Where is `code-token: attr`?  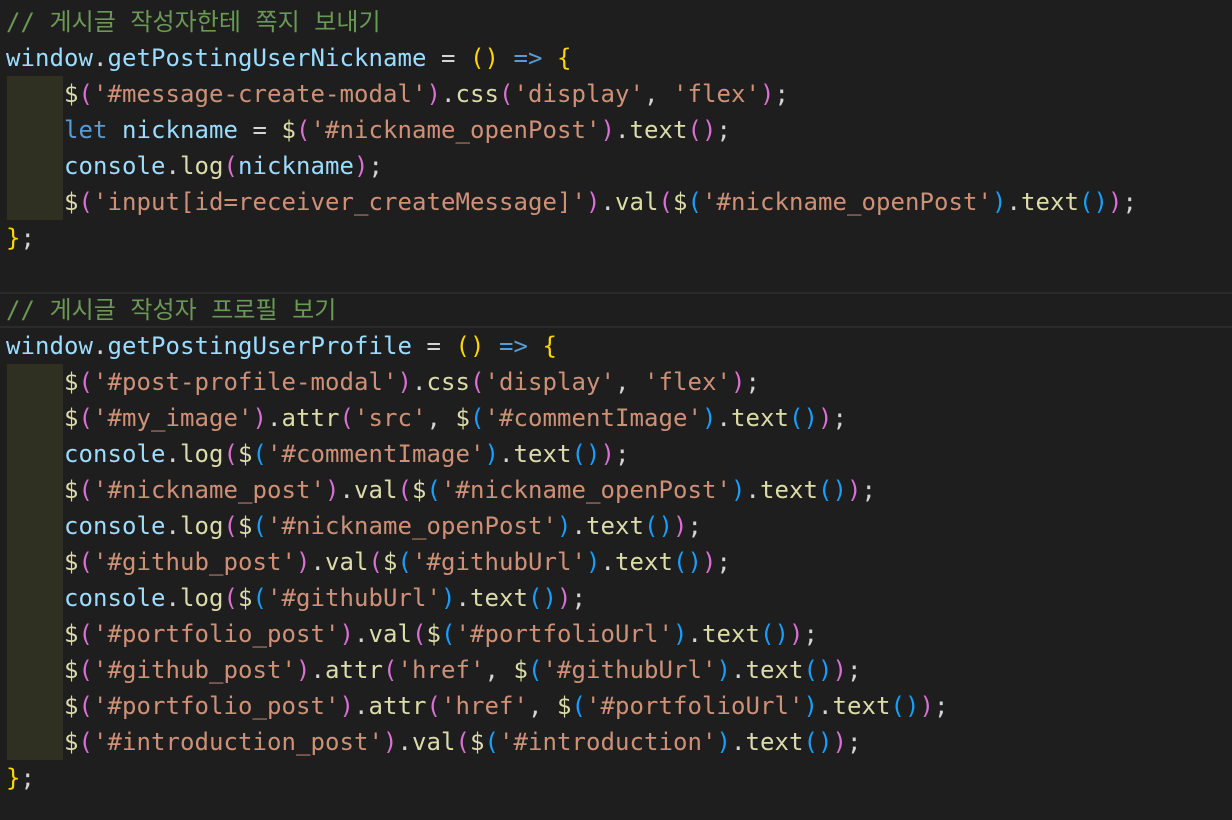
code-token: attr is located at coordinates (354, 670).